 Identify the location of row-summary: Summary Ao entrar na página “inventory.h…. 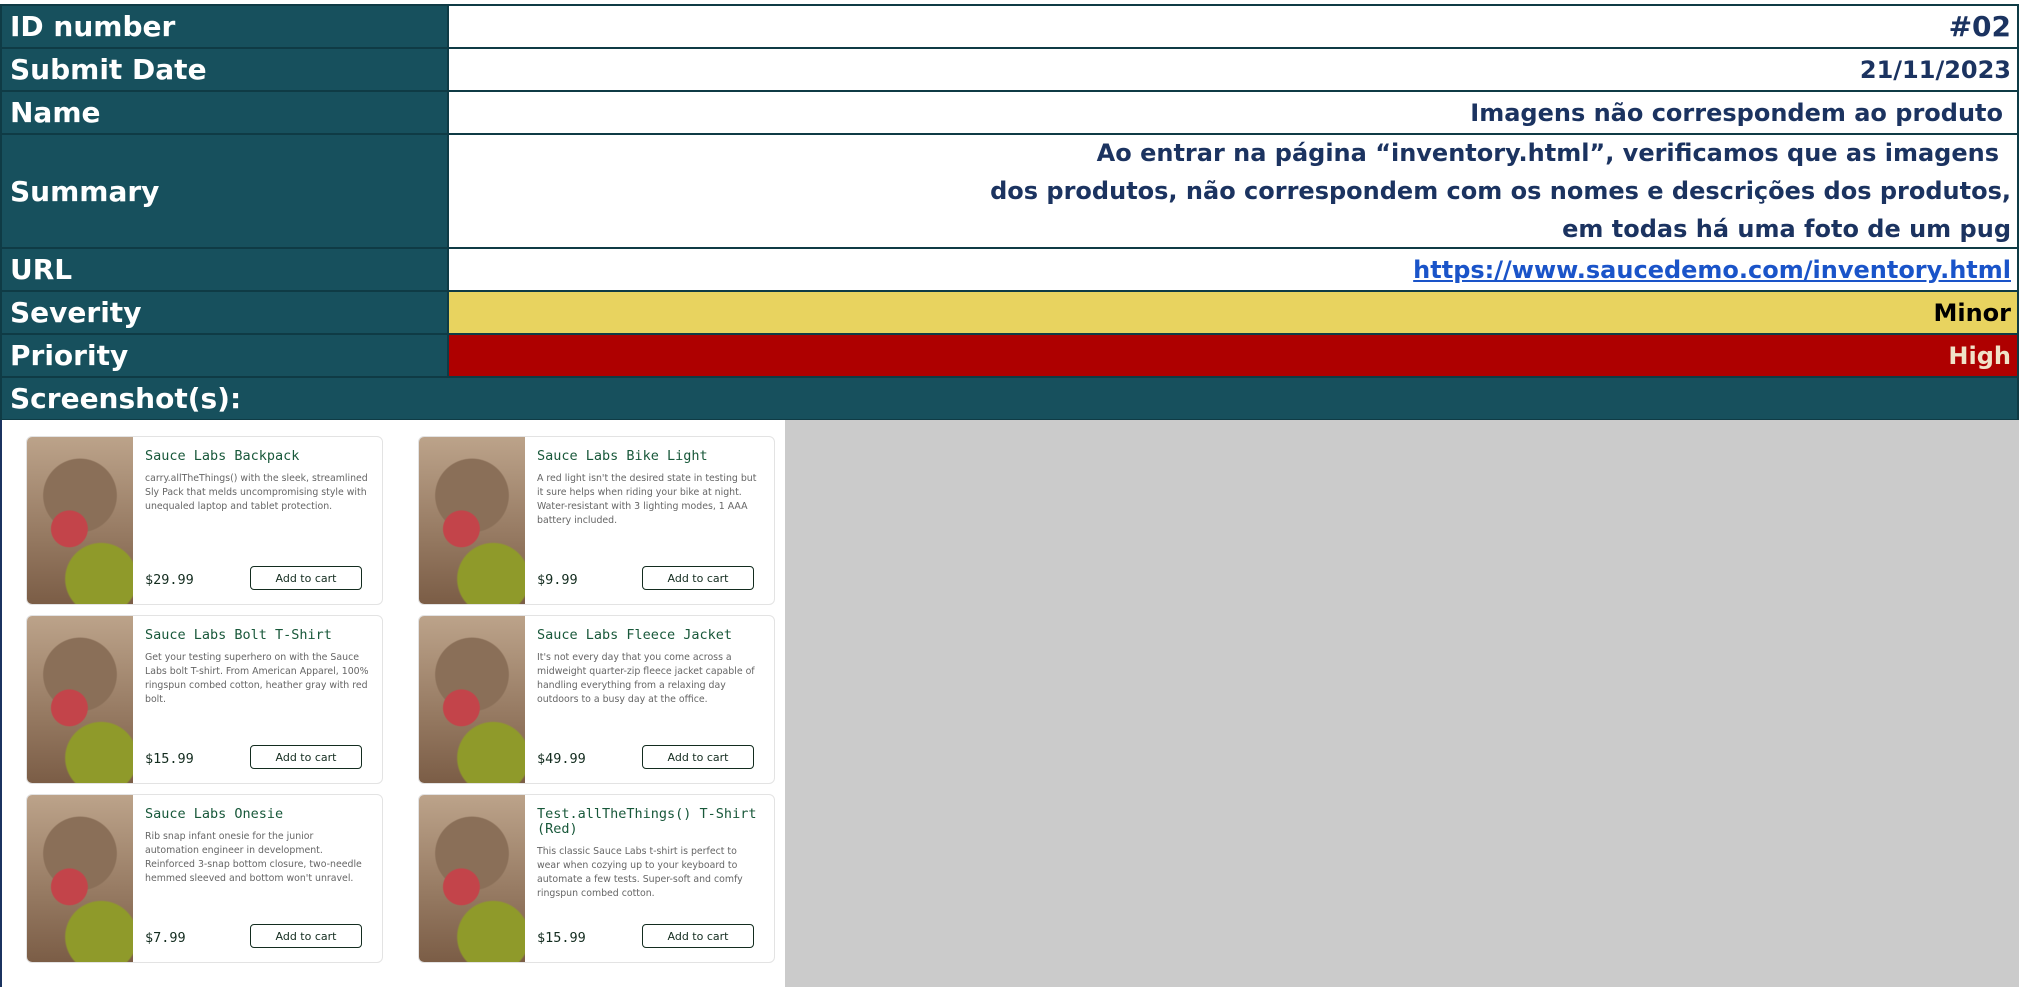
(1009, 191).